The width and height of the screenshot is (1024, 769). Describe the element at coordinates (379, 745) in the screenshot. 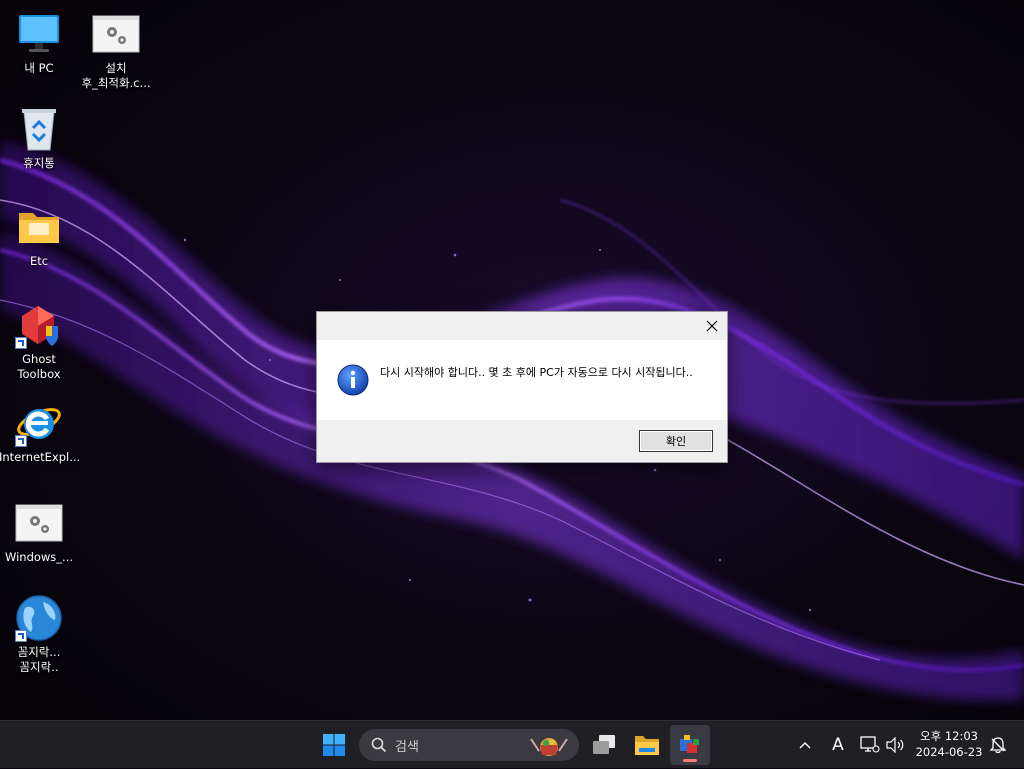

I see `search-icon` at that location.